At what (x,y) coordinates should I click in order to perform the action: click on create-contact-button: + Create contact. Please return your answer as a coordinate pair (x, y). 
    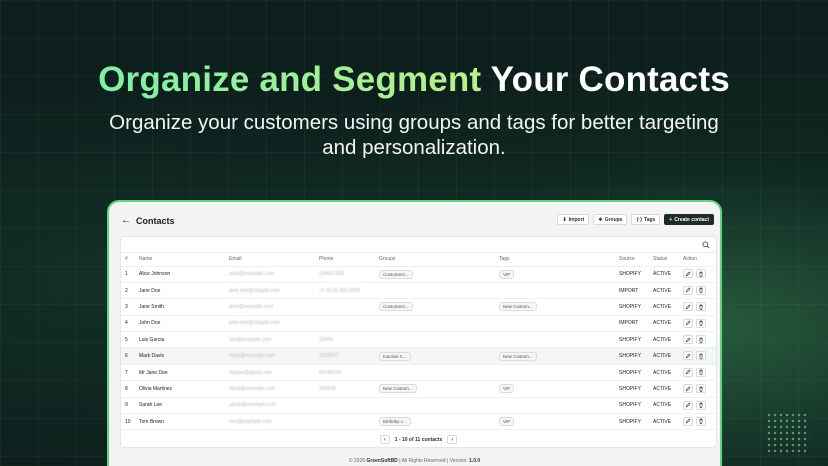
    Looking at the image, I should click on (689, 219).